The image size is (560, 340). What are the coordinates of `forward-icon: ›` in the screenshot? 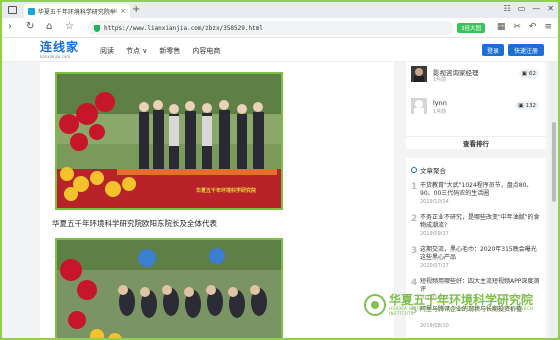 It's located at (10, 27).